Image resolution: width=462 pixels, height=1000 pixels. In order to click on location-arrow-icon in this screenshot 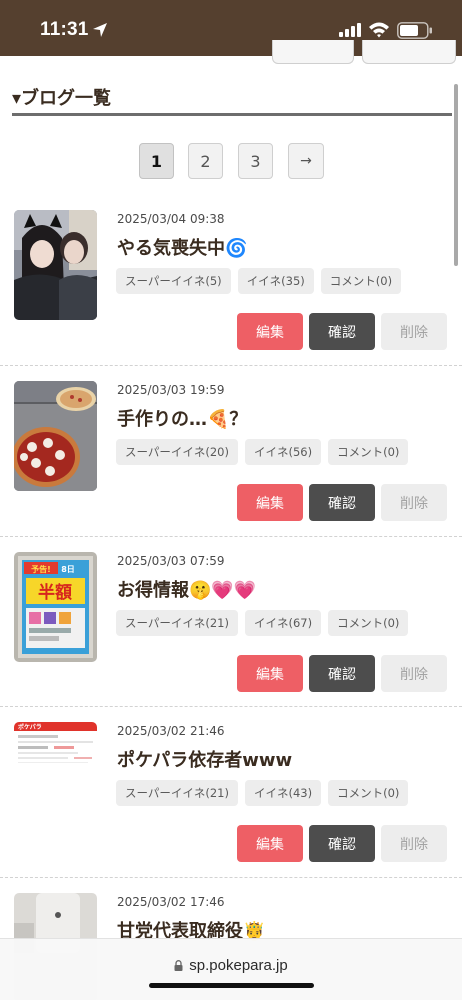, I will do `click(100, 30)`.